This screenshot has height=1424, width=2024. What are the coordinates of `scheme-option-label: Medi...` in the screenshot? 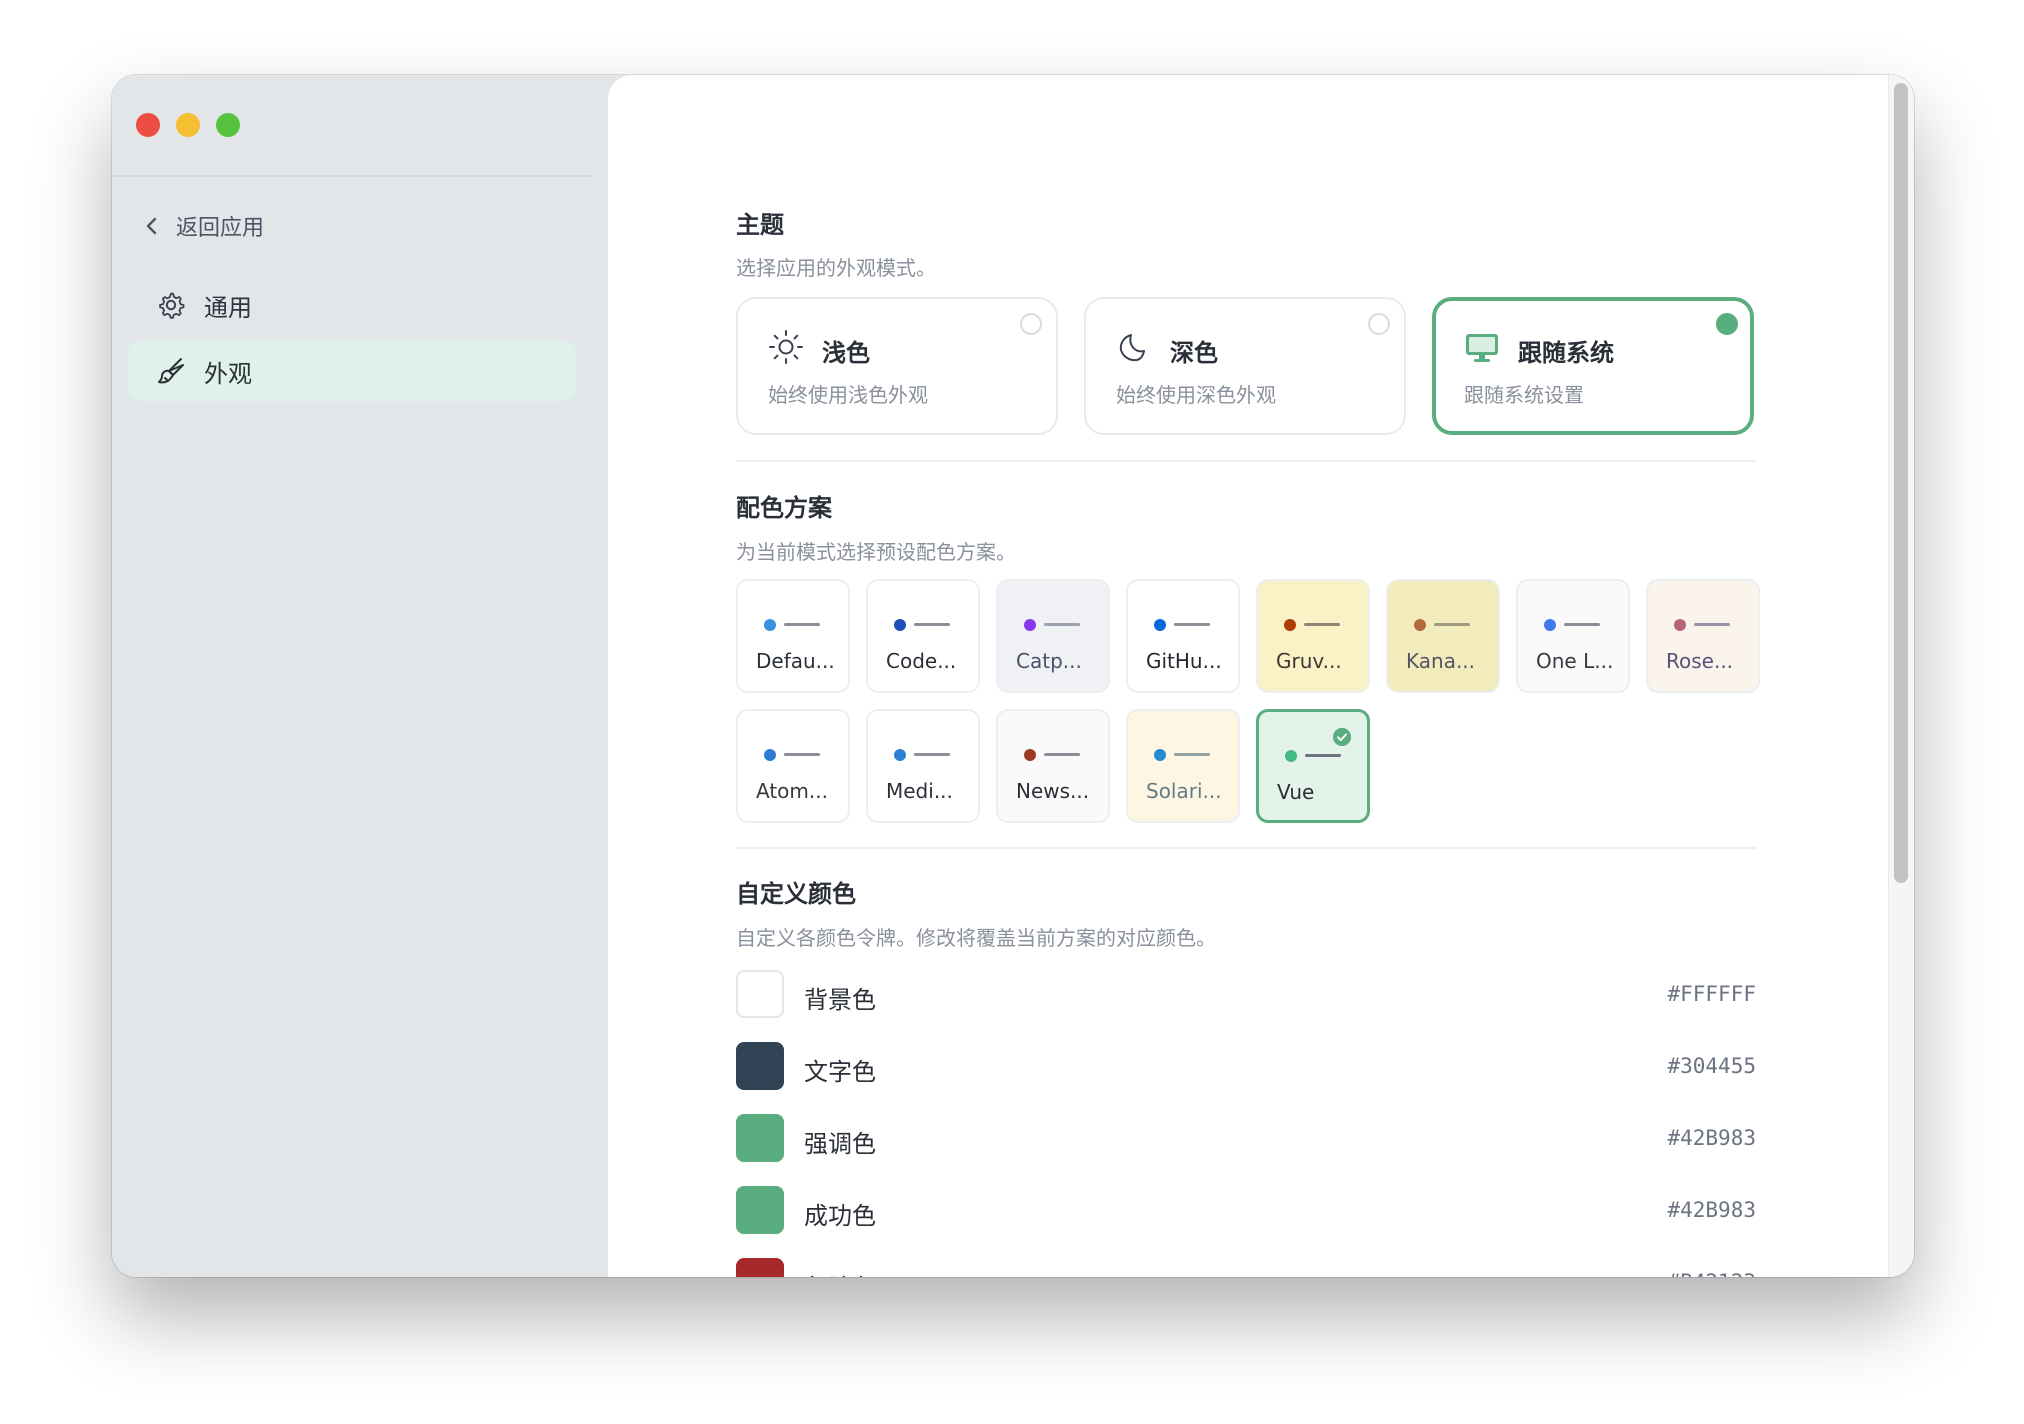 It's located at (919, 791).